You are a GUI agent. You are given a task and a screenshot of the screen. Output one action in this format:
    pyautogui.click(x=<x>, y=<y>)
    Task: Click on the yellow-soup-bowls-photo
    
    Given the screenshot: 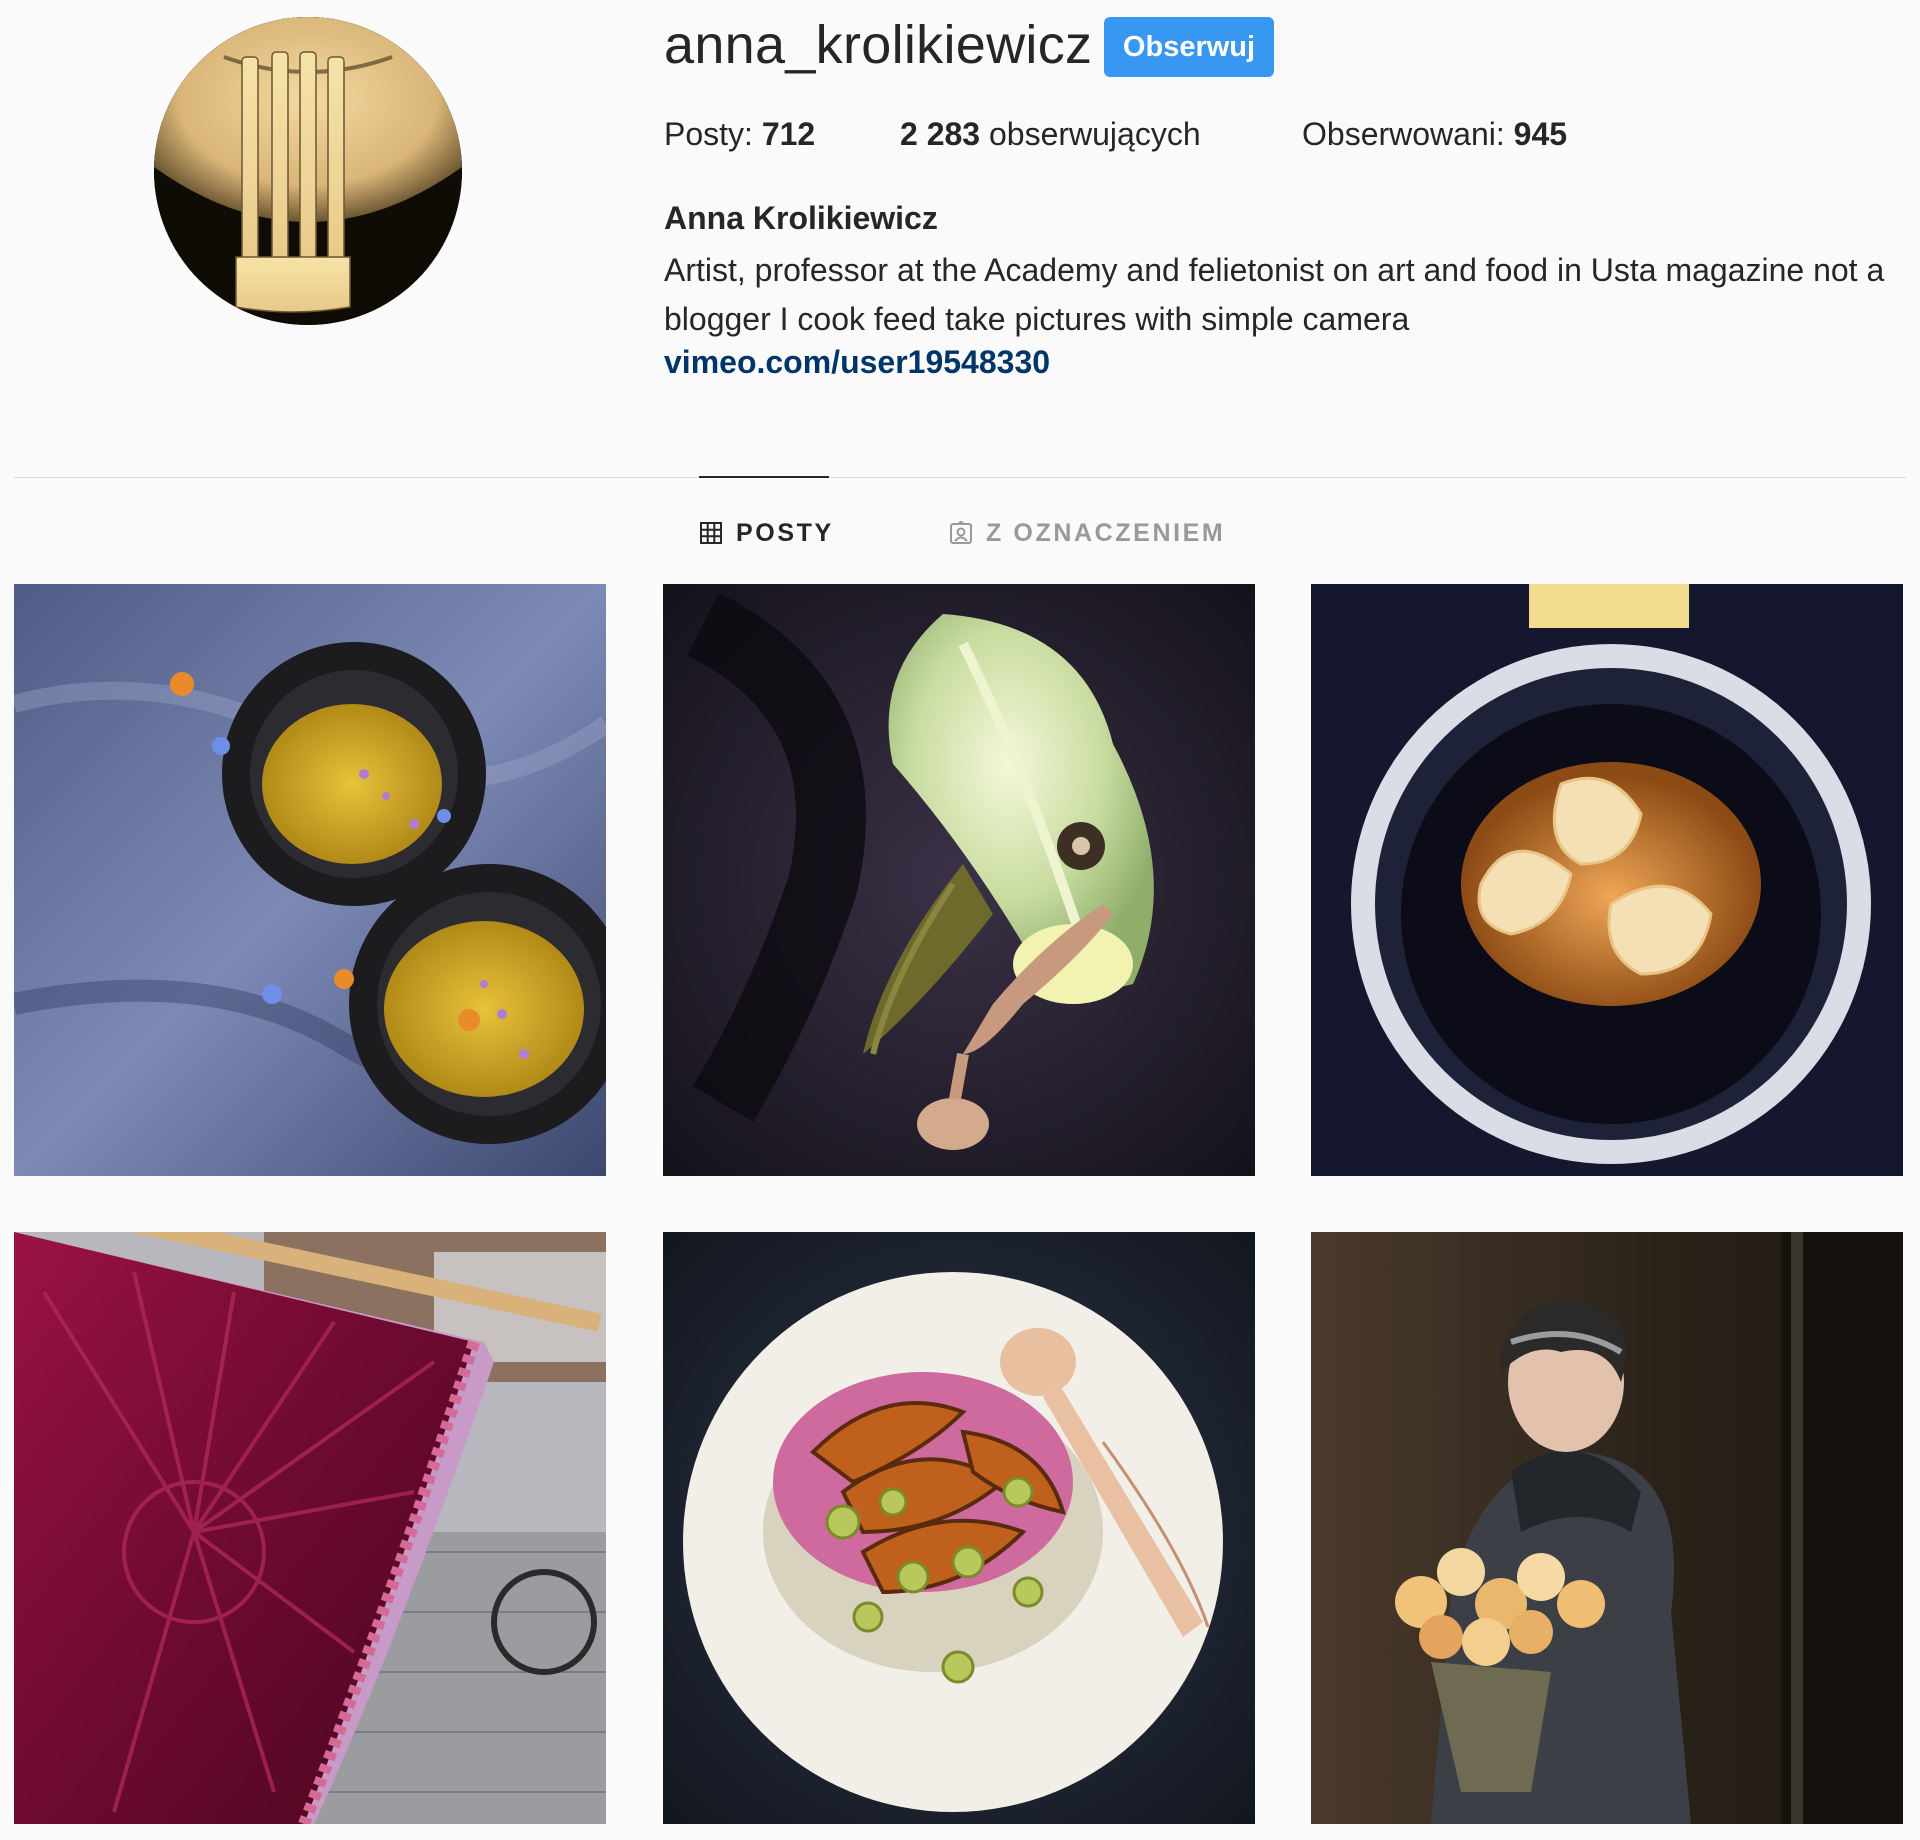 What is the action you would take?
    pyautogui.click(x=310, y=880)
    